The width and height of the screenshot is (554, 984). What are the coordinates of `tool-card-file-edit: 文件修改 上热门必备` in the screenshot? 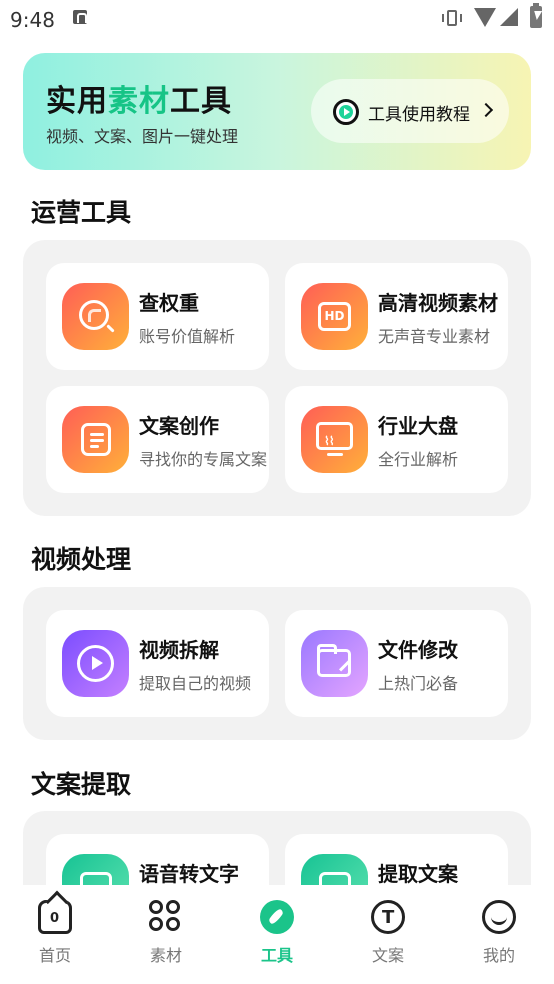 It's located at (396, 663).